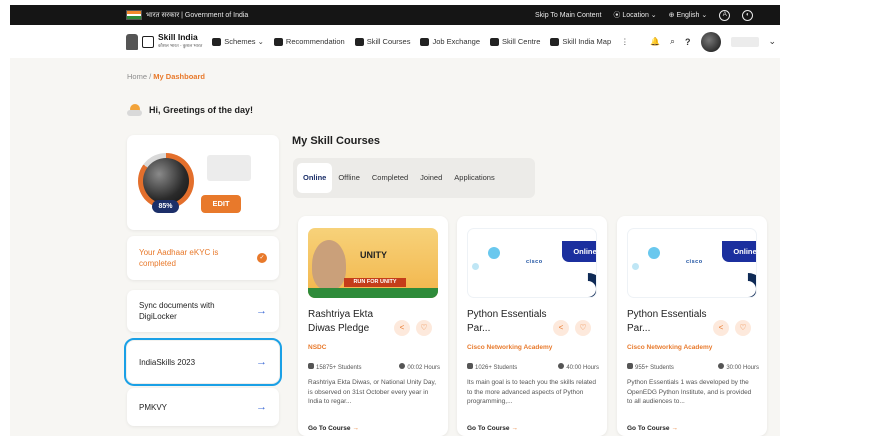 Image resolution: width=881 pixels, height=436 pixels. What do you see at coordinates (555, 41) in the screenshot?
I see `map-icon` at bounding box center [555, 41].